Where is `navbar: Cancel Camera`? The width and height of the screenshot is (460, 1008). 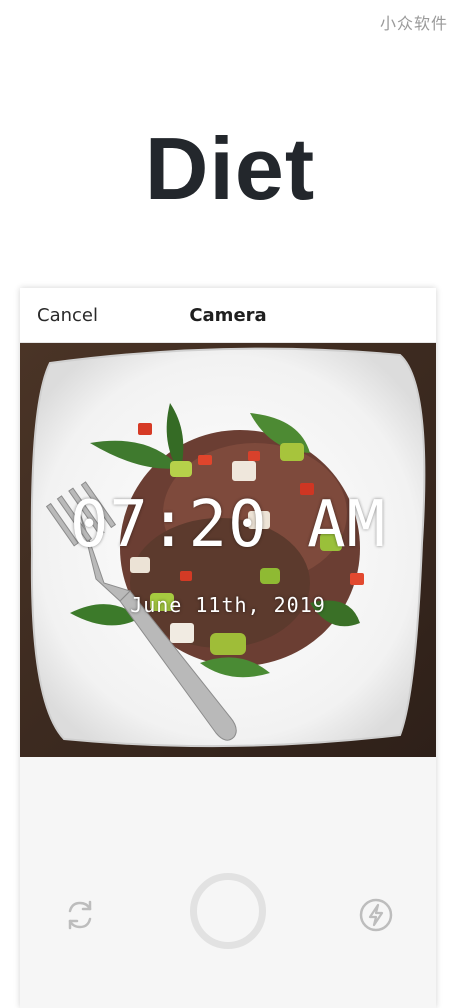 navbar: Cancel Camera is located at coordinates (228, 315).